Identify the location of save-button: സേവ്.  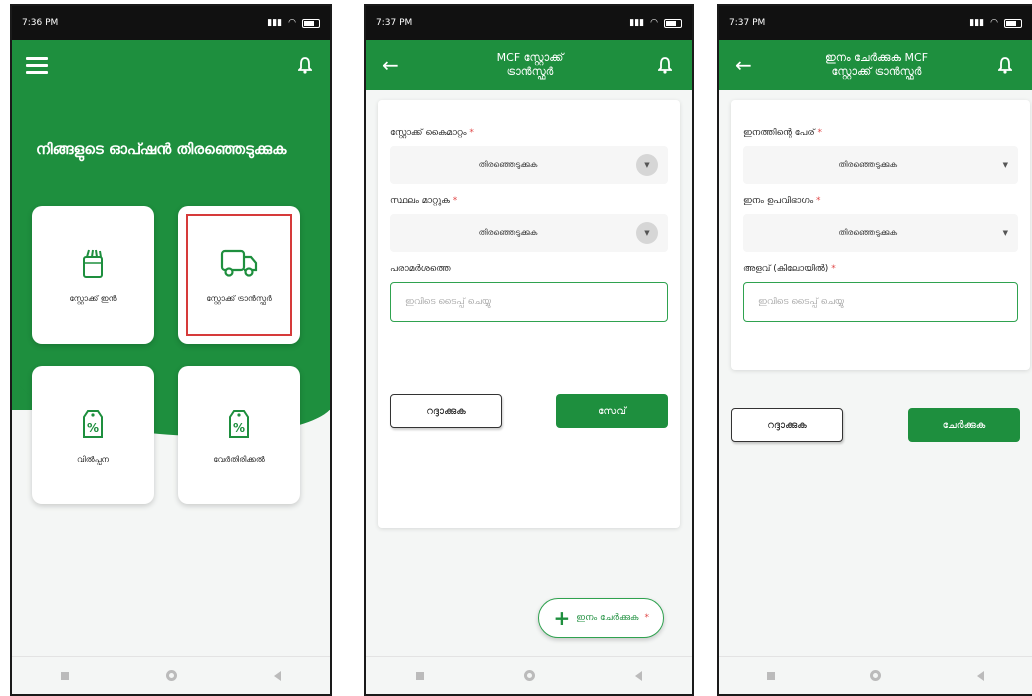
(612, 411).